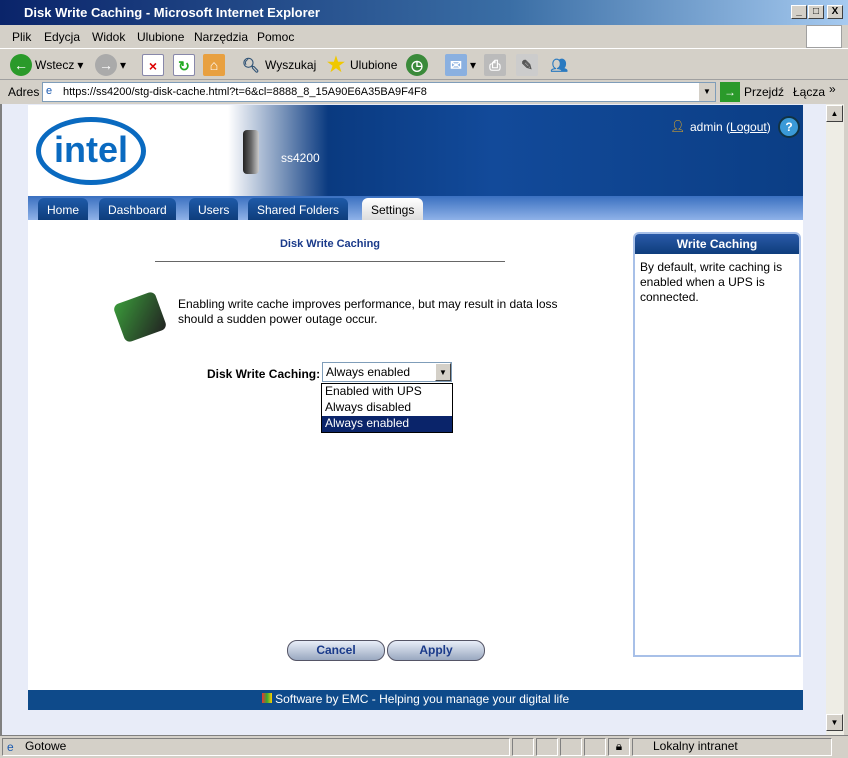 The image size is (848, 758). I want to click on dropdown-arrow-icon: ▼, so click(443, 372).